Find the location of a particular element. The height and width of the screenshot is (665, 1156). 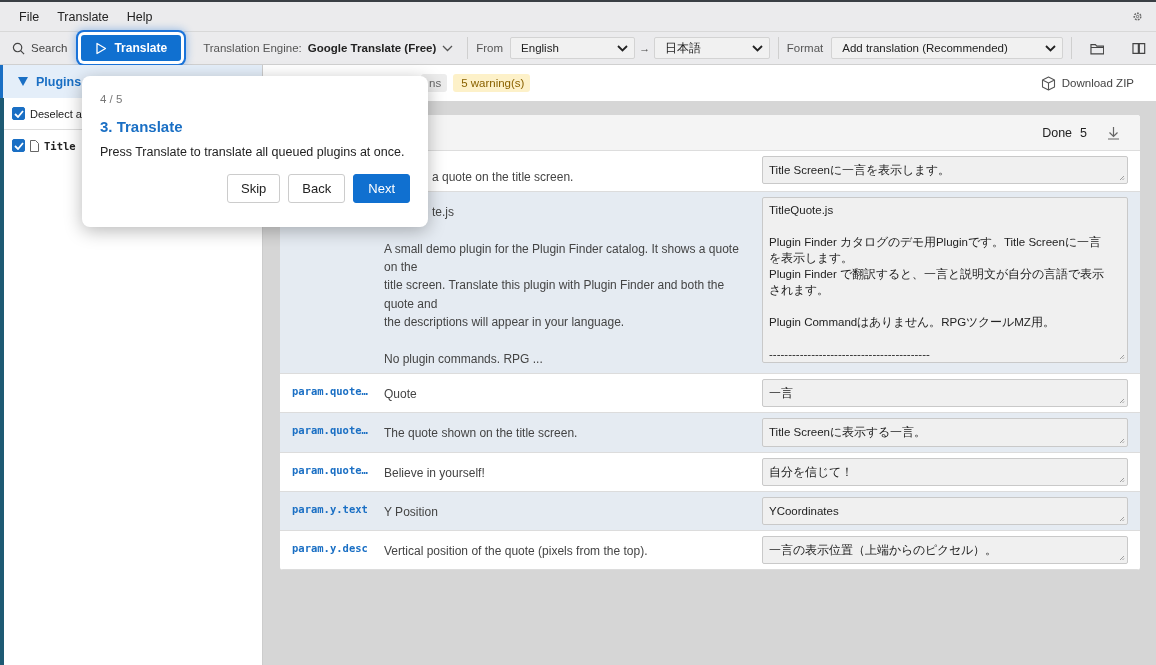

tour-text: Press Translate to translate all queued plugins at once. is located at coordinates (253, 152).